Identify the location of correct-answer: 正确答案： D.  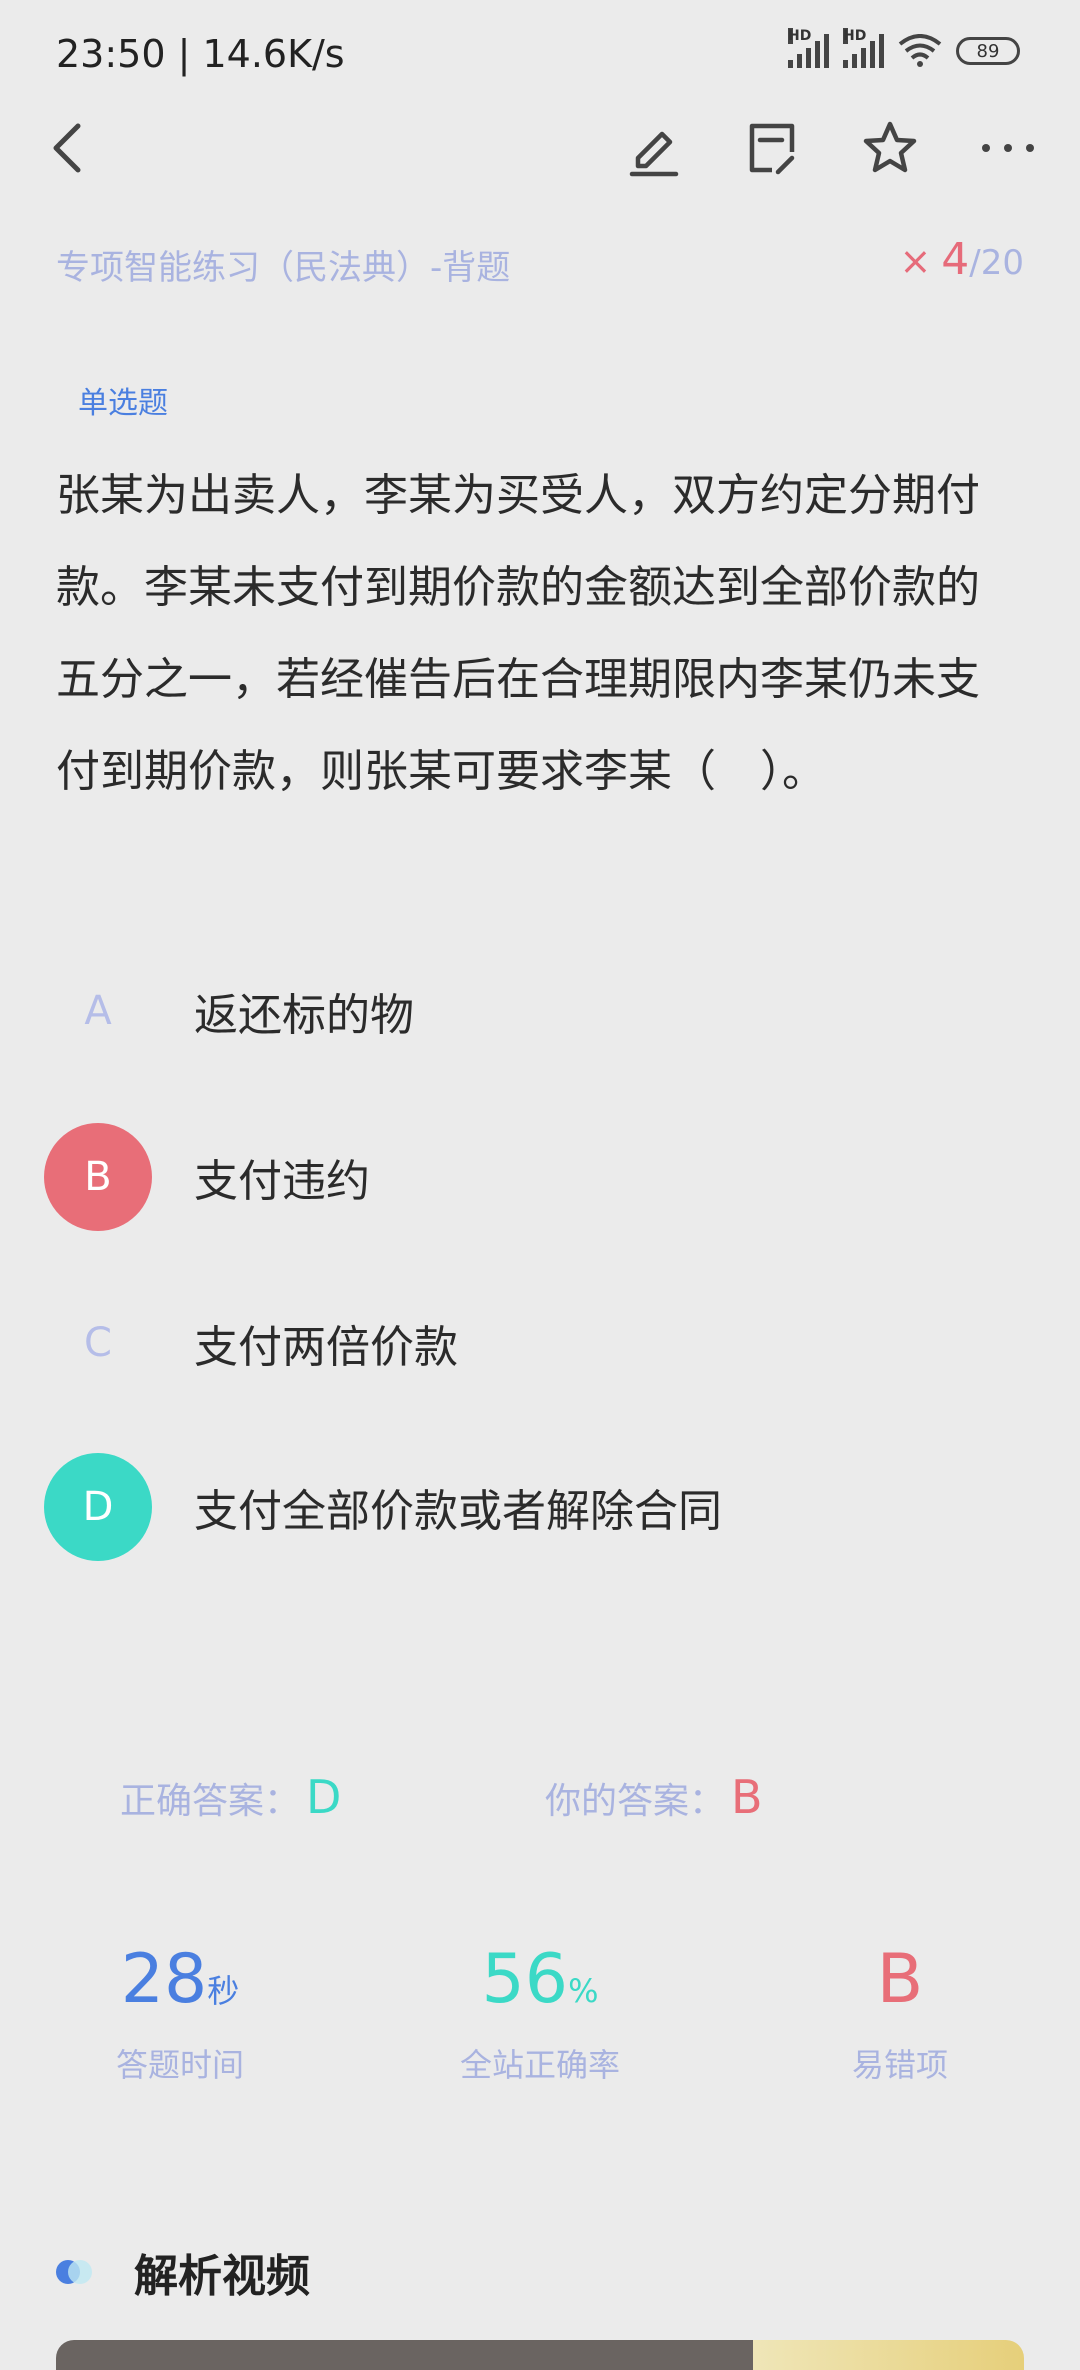
(230, 1797).